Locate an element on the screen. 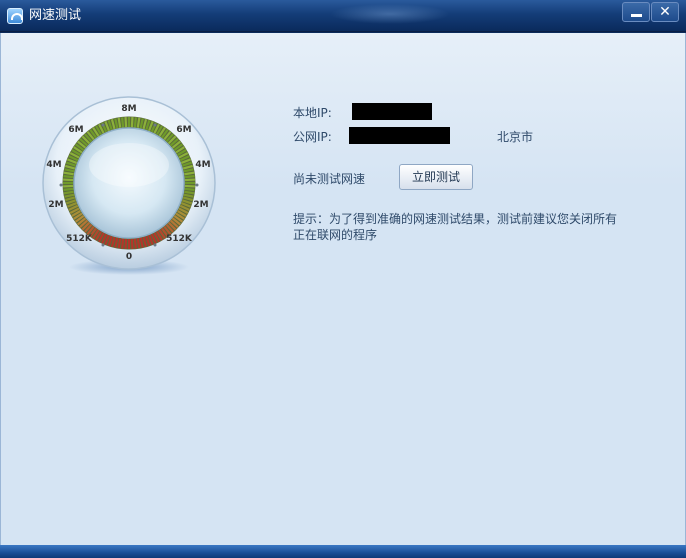 Image resolution: width=686 pixels, height=558 pixels. public-ip-label: 公网IP: is located at coordinates (312, 137).